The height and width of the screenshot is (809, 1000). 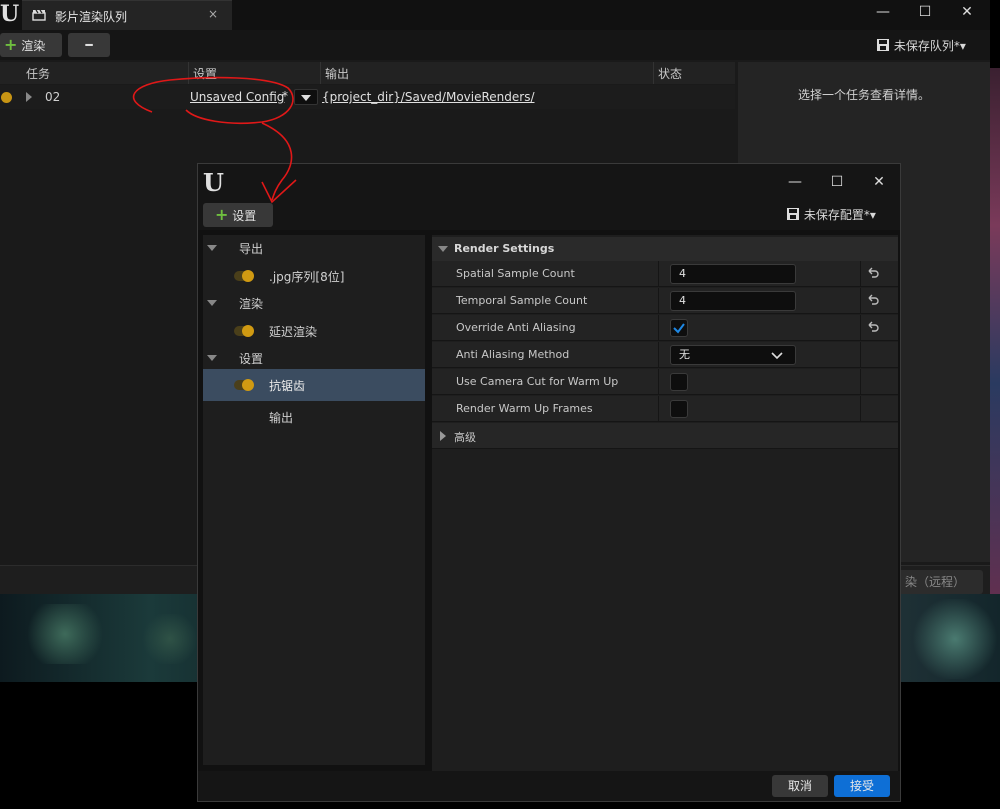 What do you see at coordinates (925, 13) in the screenshot?
I see `maximize-button: ☐` at bounding box center [925, 13].